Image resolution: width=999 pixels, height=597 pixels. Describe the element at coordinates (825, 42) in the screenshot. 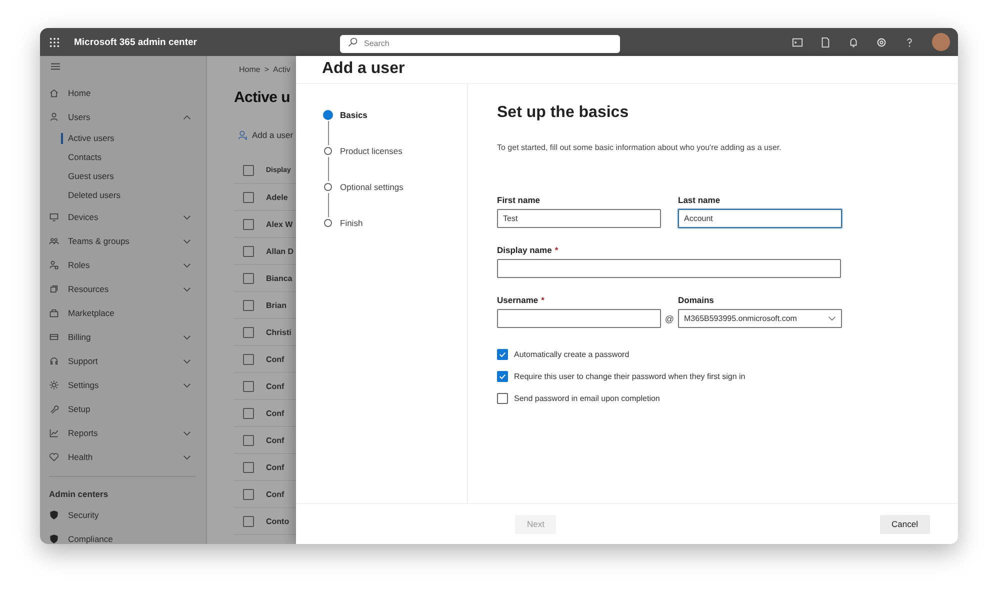

I see `document-icon` at that location.